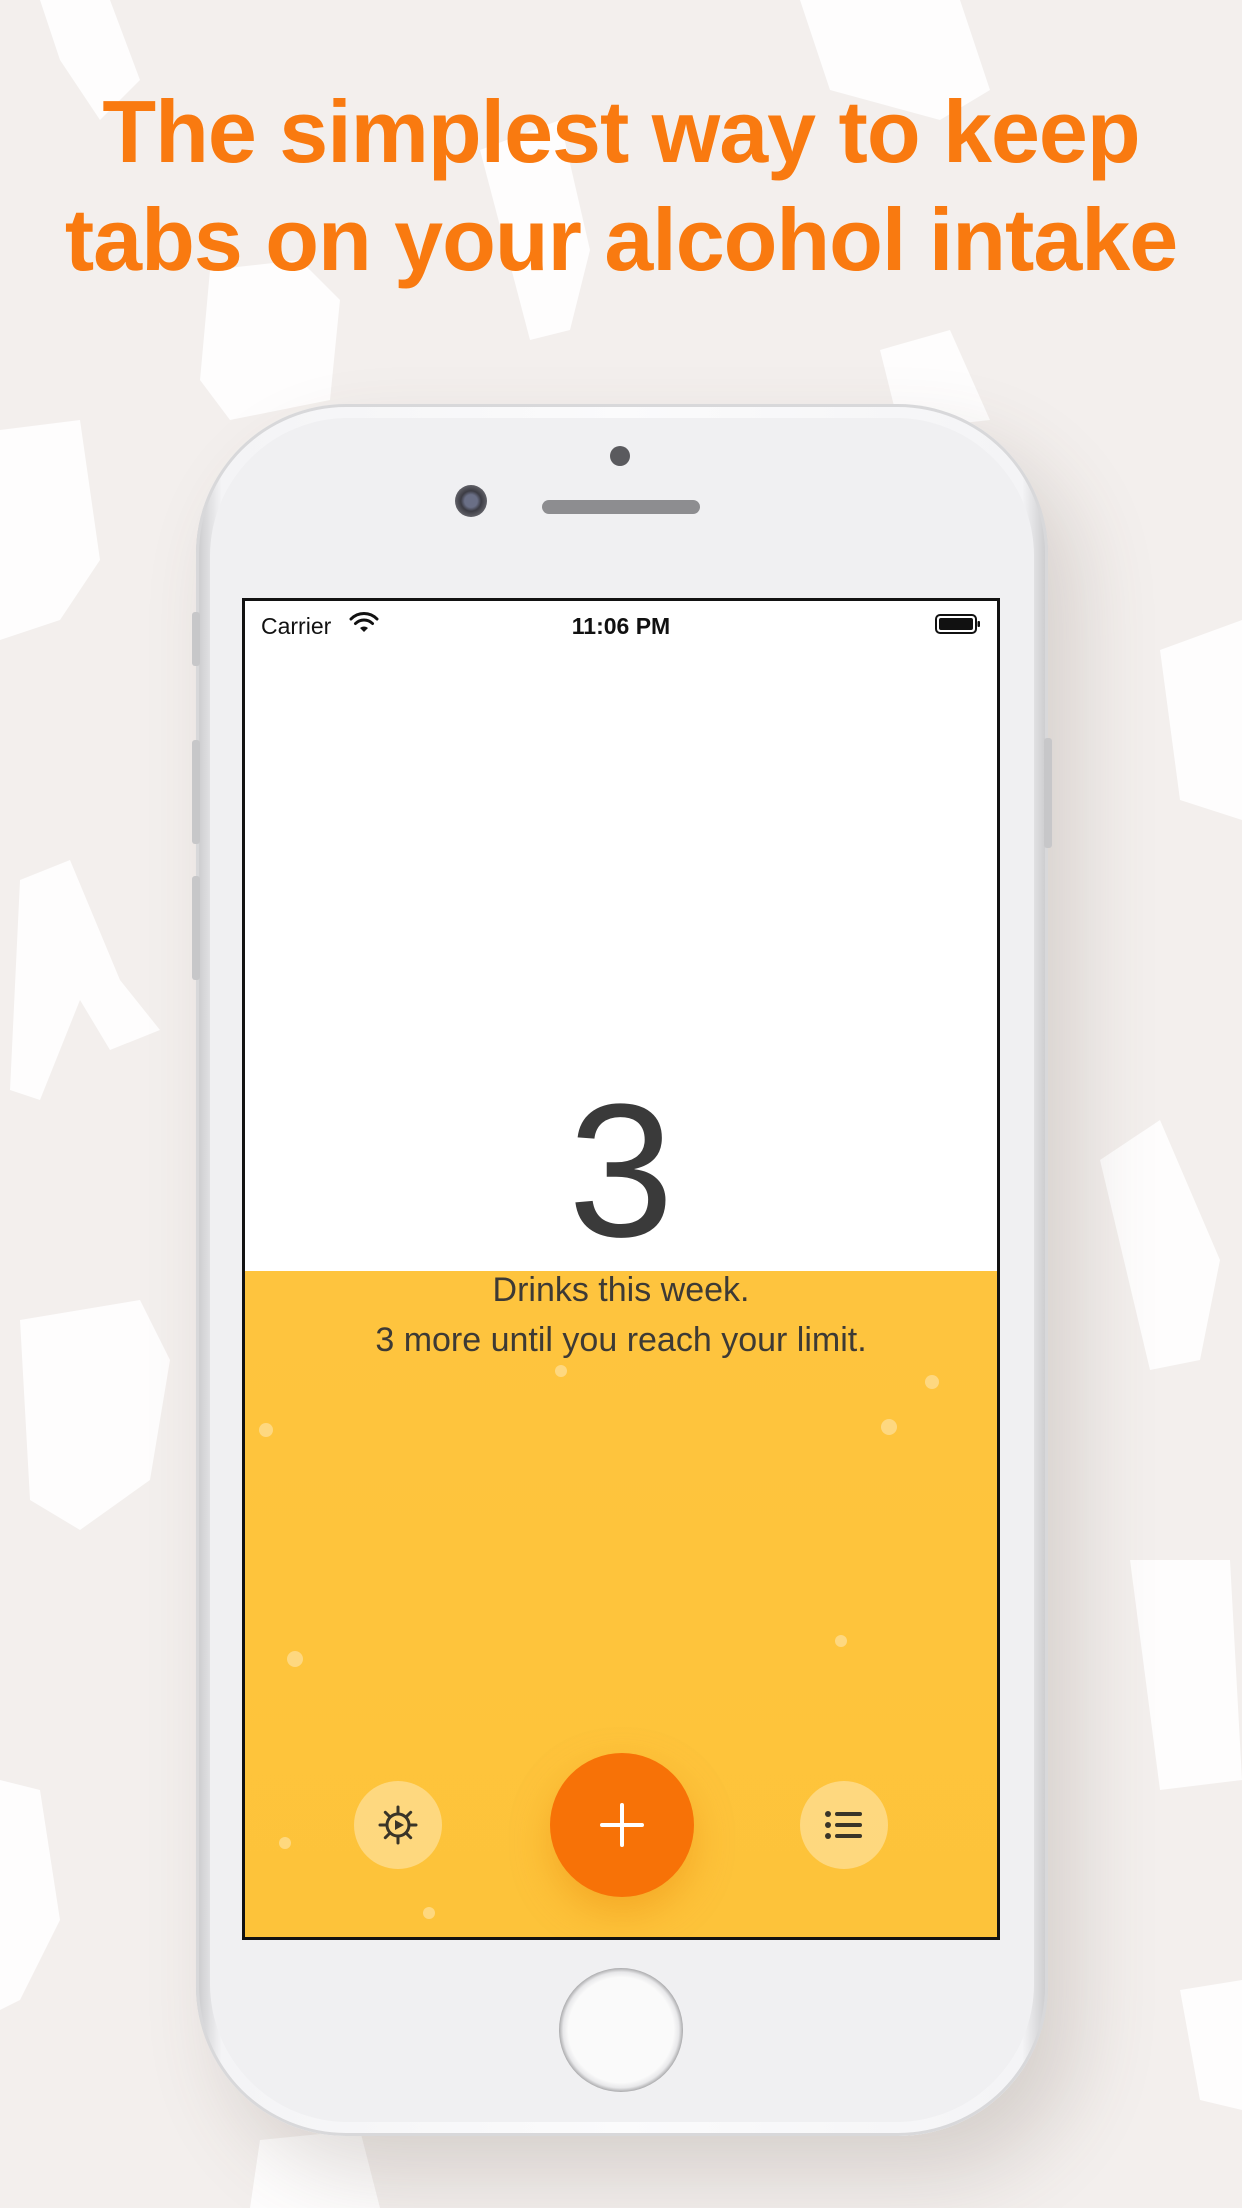 The image size is (1242, 2208). What do you see at coordinates (621, 1171) in the screenshot?
I see `drink-count: 3` at bounding box center [621, 1171].